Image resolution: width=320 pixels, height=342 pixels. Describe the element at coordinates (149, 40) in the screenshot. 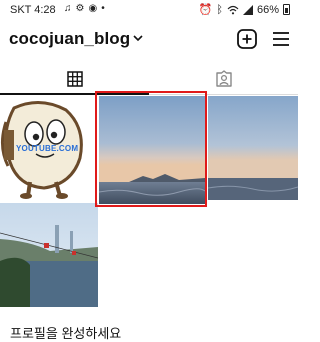

I see `profile-header: cocojuan_blog` at that location.